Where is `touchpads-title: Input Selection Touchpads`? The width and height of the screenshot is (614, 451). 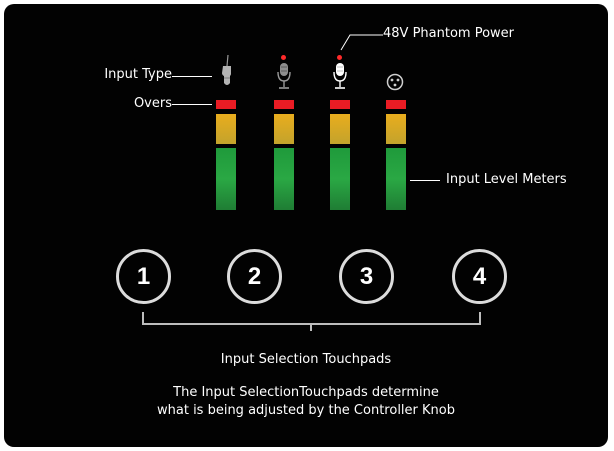 touchpads-title: Input Selection Touchpads is located at coordinates (306, 359).